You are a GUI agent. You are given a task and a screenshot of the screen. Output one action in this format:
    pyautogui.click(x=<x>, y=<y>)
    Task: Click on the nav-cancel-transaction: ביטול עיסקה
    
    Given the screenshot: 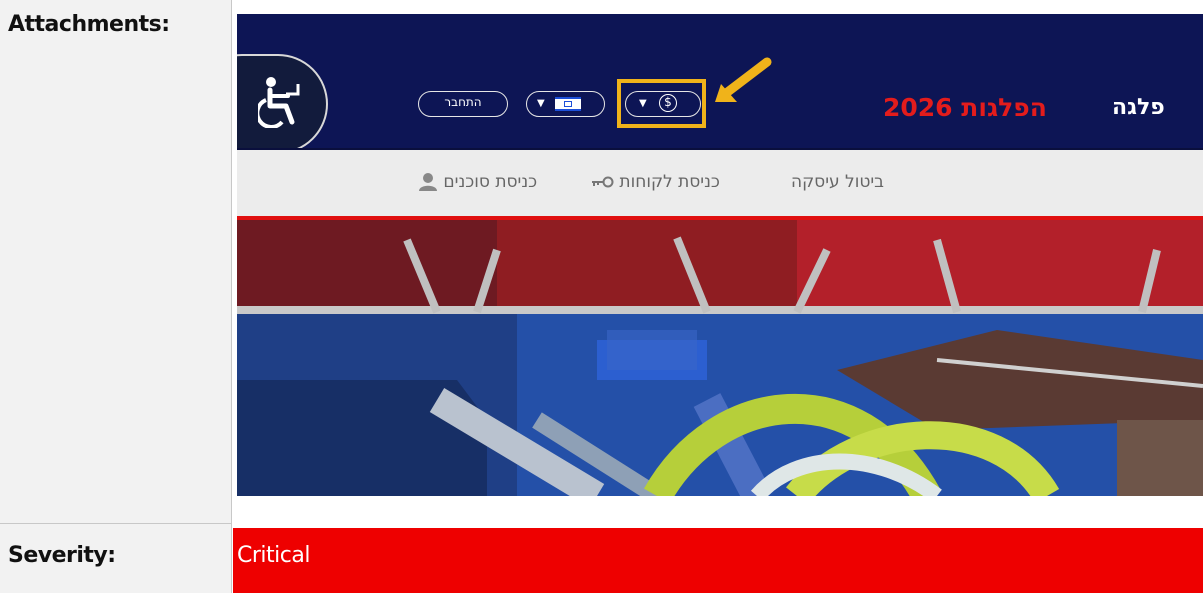 What is the action you would take?
    pyautogui.click(x=837, y=182)
    